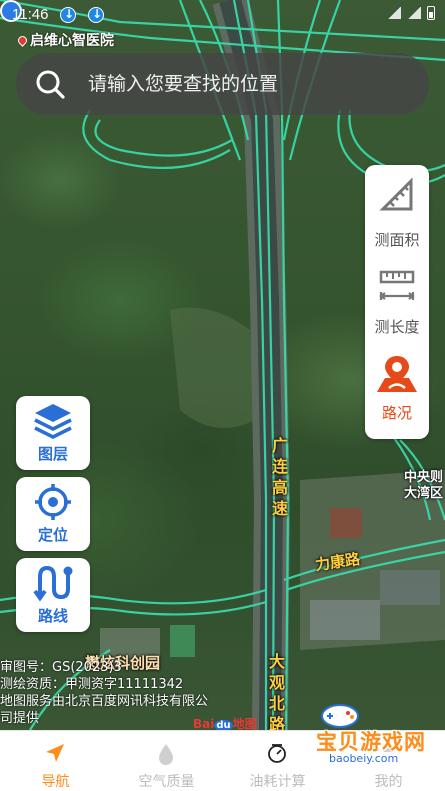 The height and width of the screenshot is (791, 445). What do you see at coordinates (414, 13) in the screenshot?
I see `signal-icon` at bounding box center [414, 13].